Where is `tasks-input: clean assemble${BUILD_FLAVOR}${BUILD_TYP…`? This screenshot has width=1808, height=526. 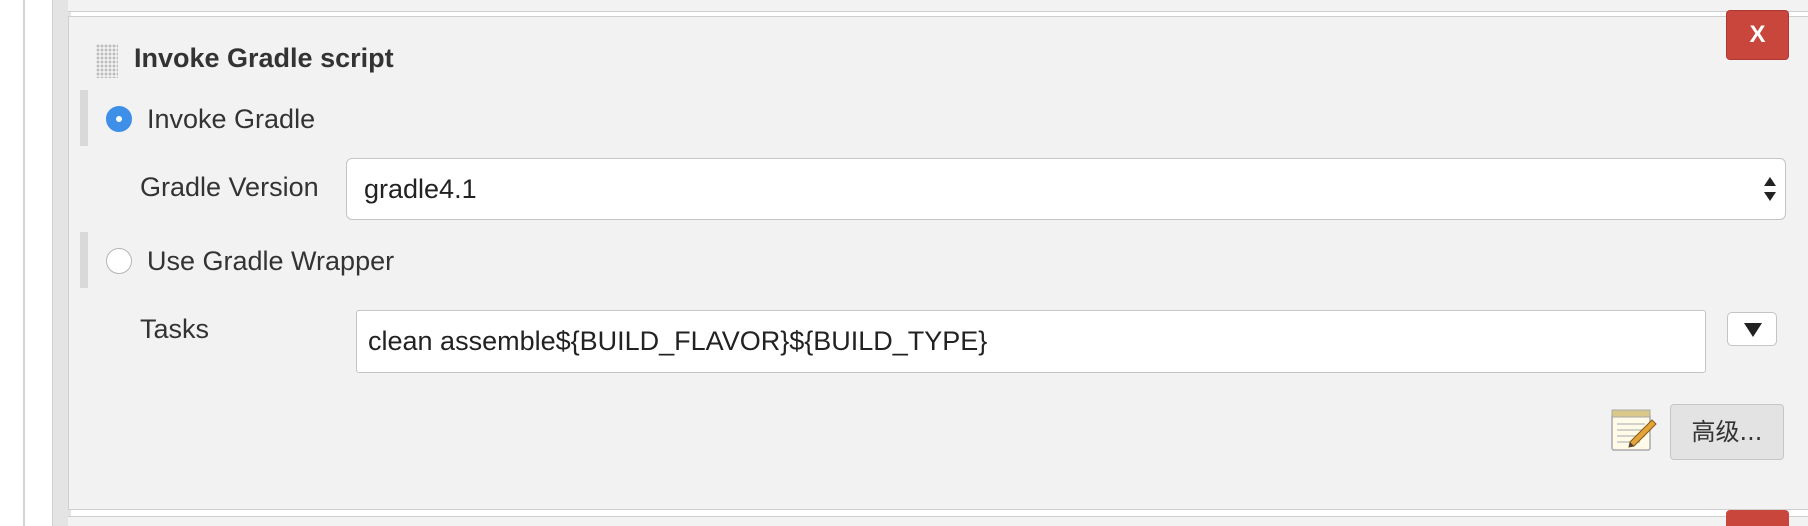 tasks-input: clean assemble${BUILD_FLAVOR}${BUILD_TYP… is located at coordinates (1031, 341).